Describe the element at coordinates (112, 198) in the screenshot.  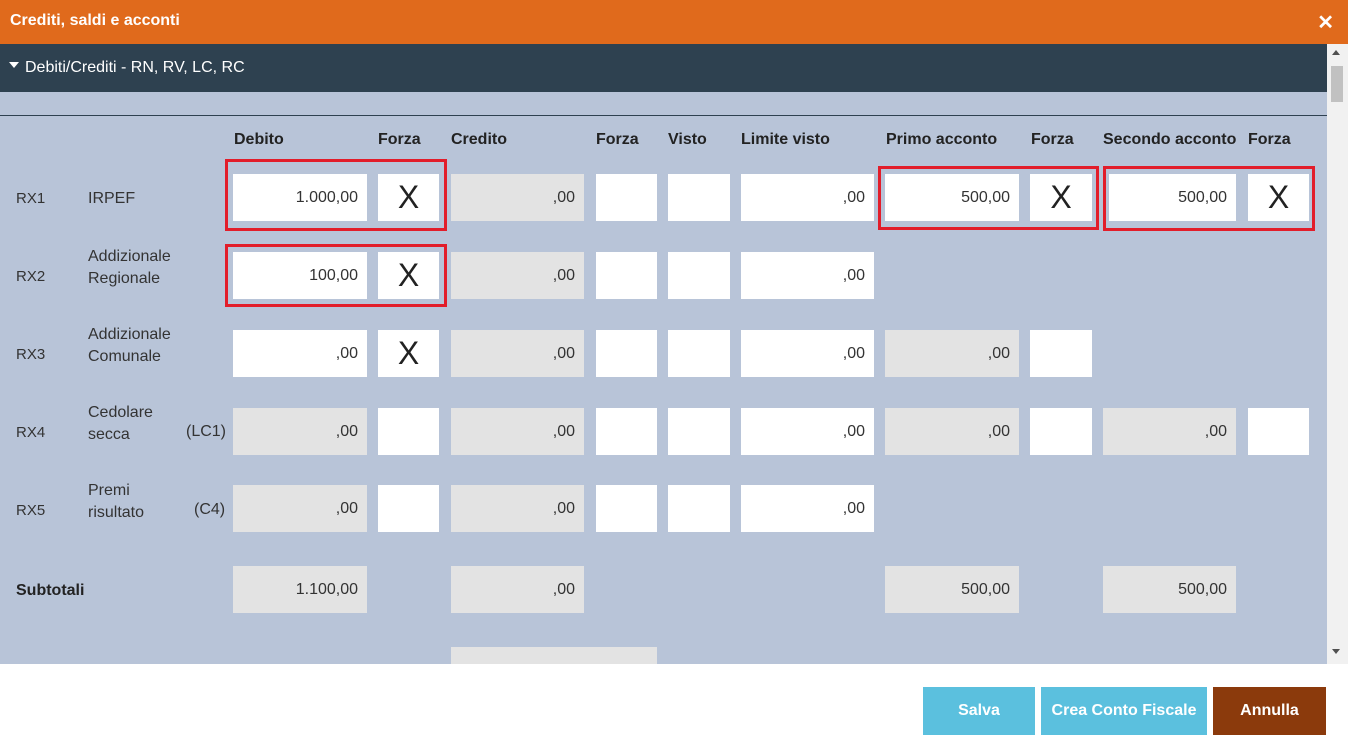
I see `row-name: IRPEF` at that location.